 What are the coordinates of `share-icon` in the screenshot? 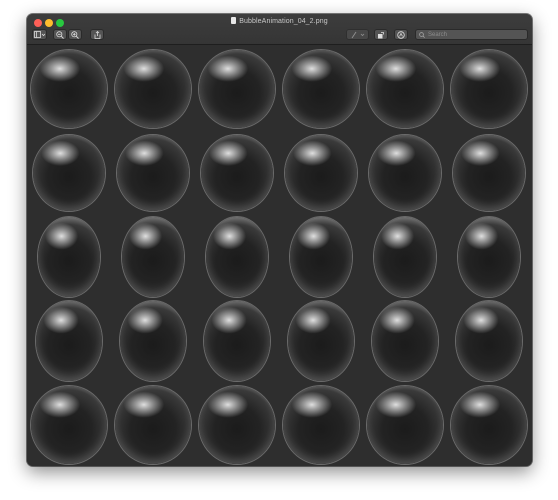 It's located at (97, 34).